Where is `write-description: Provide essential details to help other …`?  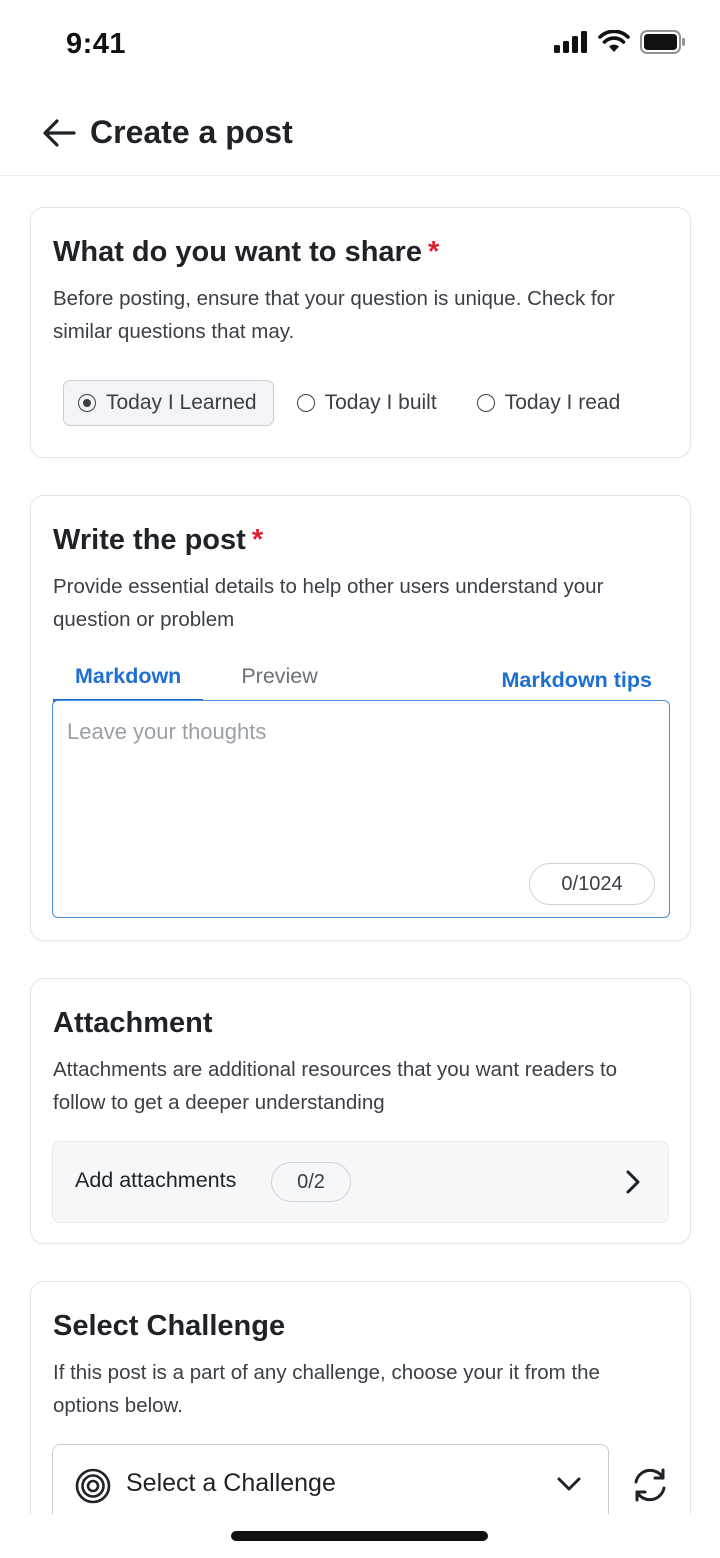
write-description: Provide essential details to help other … is located at coordinates (328, 603).